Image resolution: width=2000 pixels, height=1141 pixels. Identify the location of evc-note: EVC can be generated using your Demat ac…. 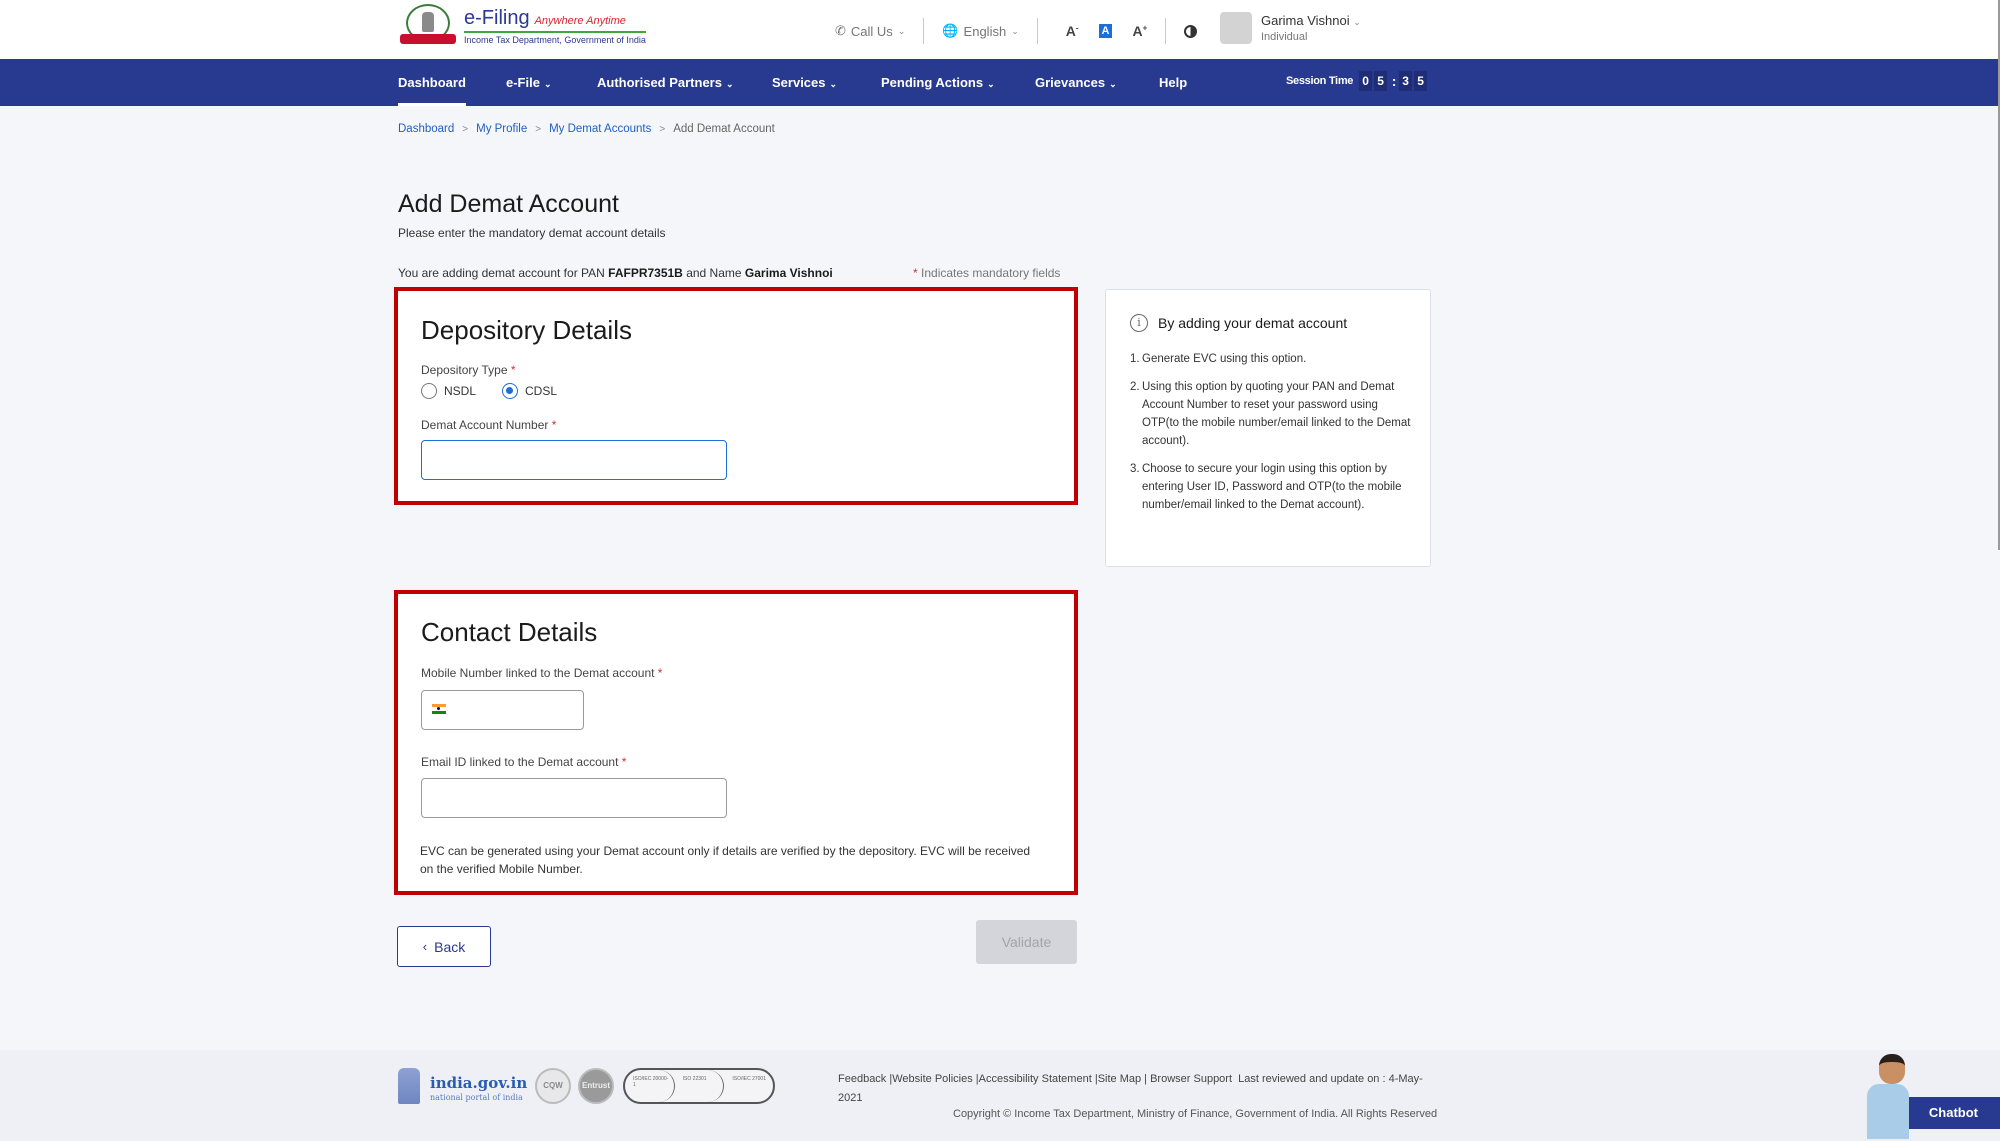
(725, 860).